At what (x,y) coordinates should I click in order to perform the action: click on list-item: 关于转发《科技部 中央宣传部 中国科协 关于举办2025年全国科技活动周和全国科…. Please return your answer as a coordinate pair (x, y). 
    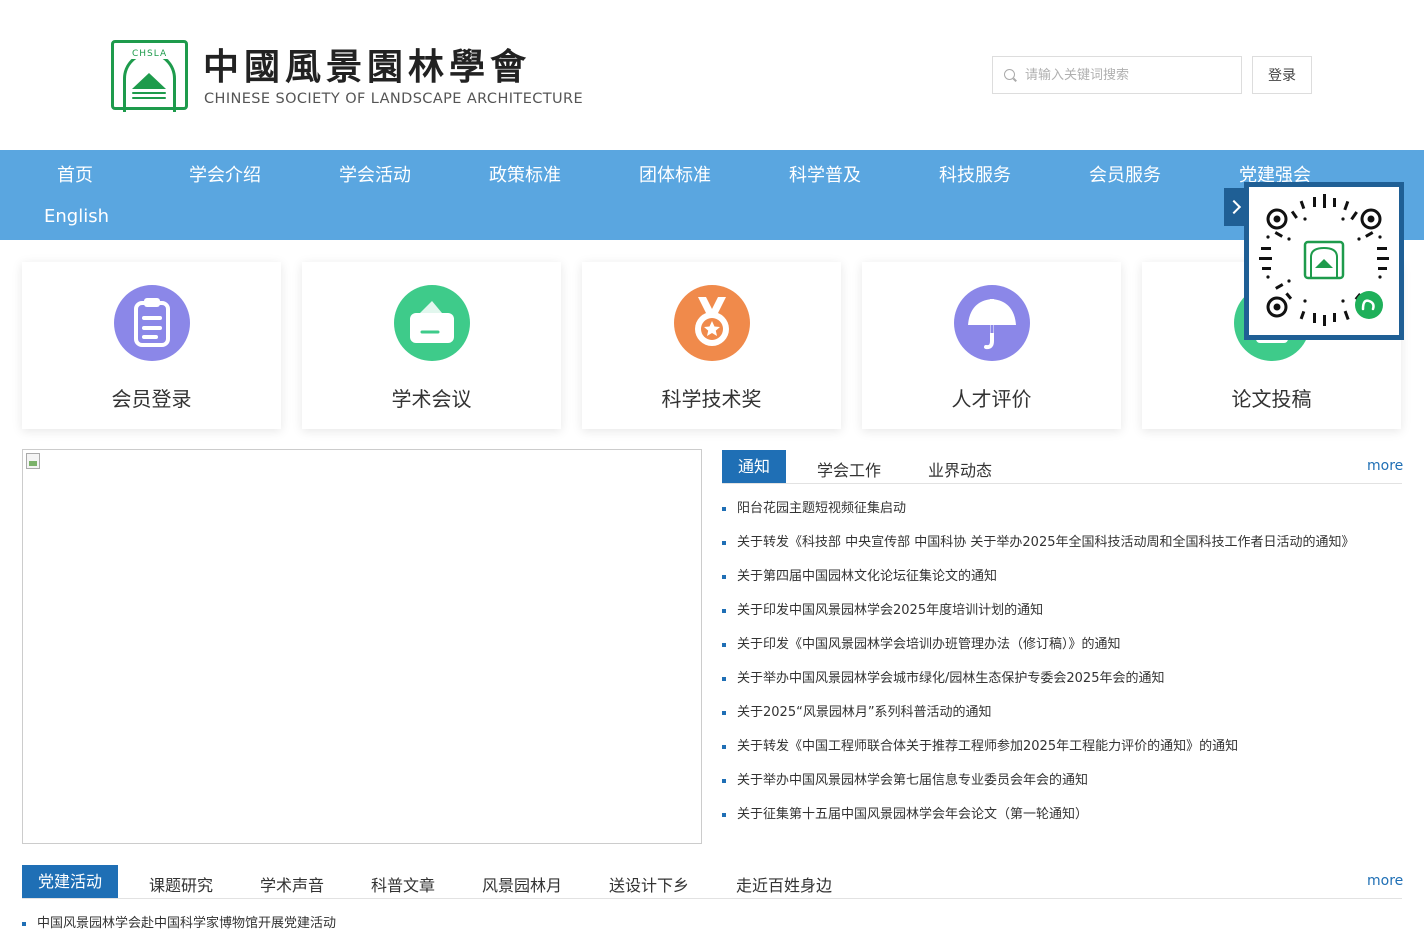
    Looking at the image, I should click on (1062, 550).